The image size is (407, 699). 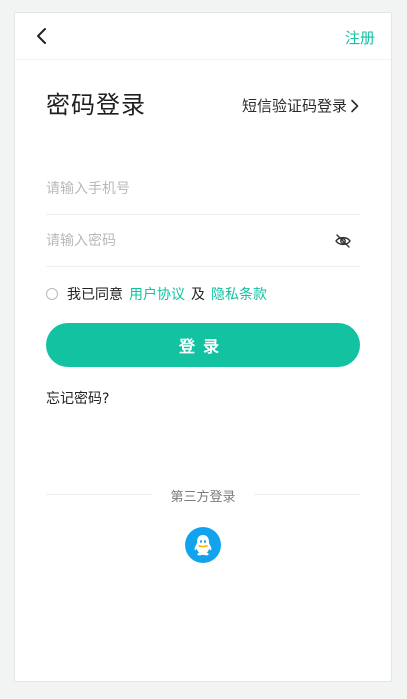 What do you see at coordinates (186, 241) in the screenshot?
I see `password-input` at bounding box center [186, 241].